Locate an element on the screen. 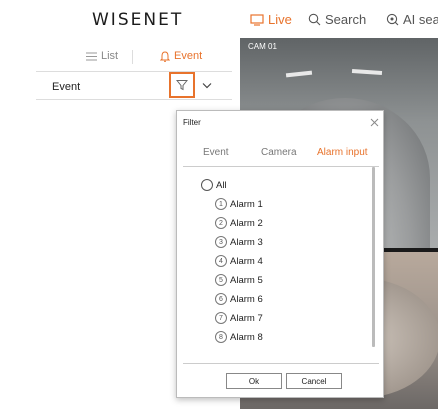  alarm-label: Alarm 5 is located at coordinates (246, 280).